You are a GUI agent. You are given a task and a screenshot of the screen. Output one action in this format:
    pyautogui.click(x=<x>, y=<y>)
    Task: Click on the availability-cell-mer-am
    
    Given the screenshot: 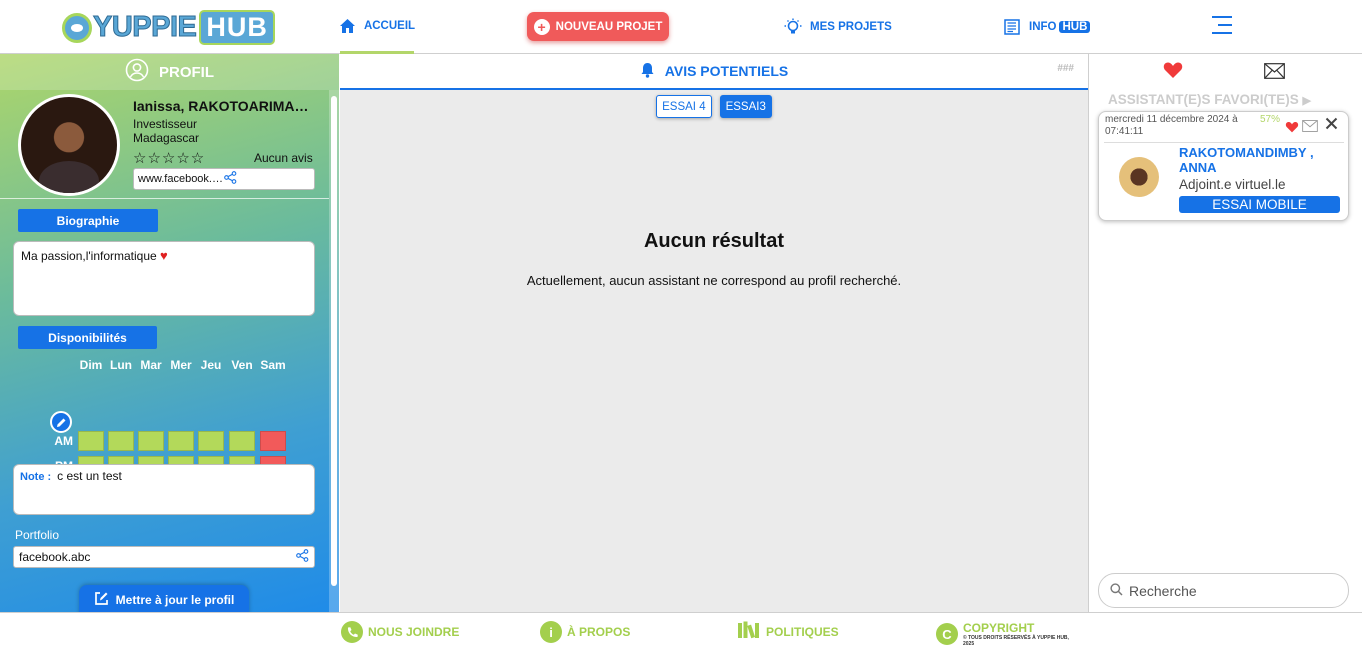 What is the action you would take?
    pyautogui.click(x=181, y=441)
    